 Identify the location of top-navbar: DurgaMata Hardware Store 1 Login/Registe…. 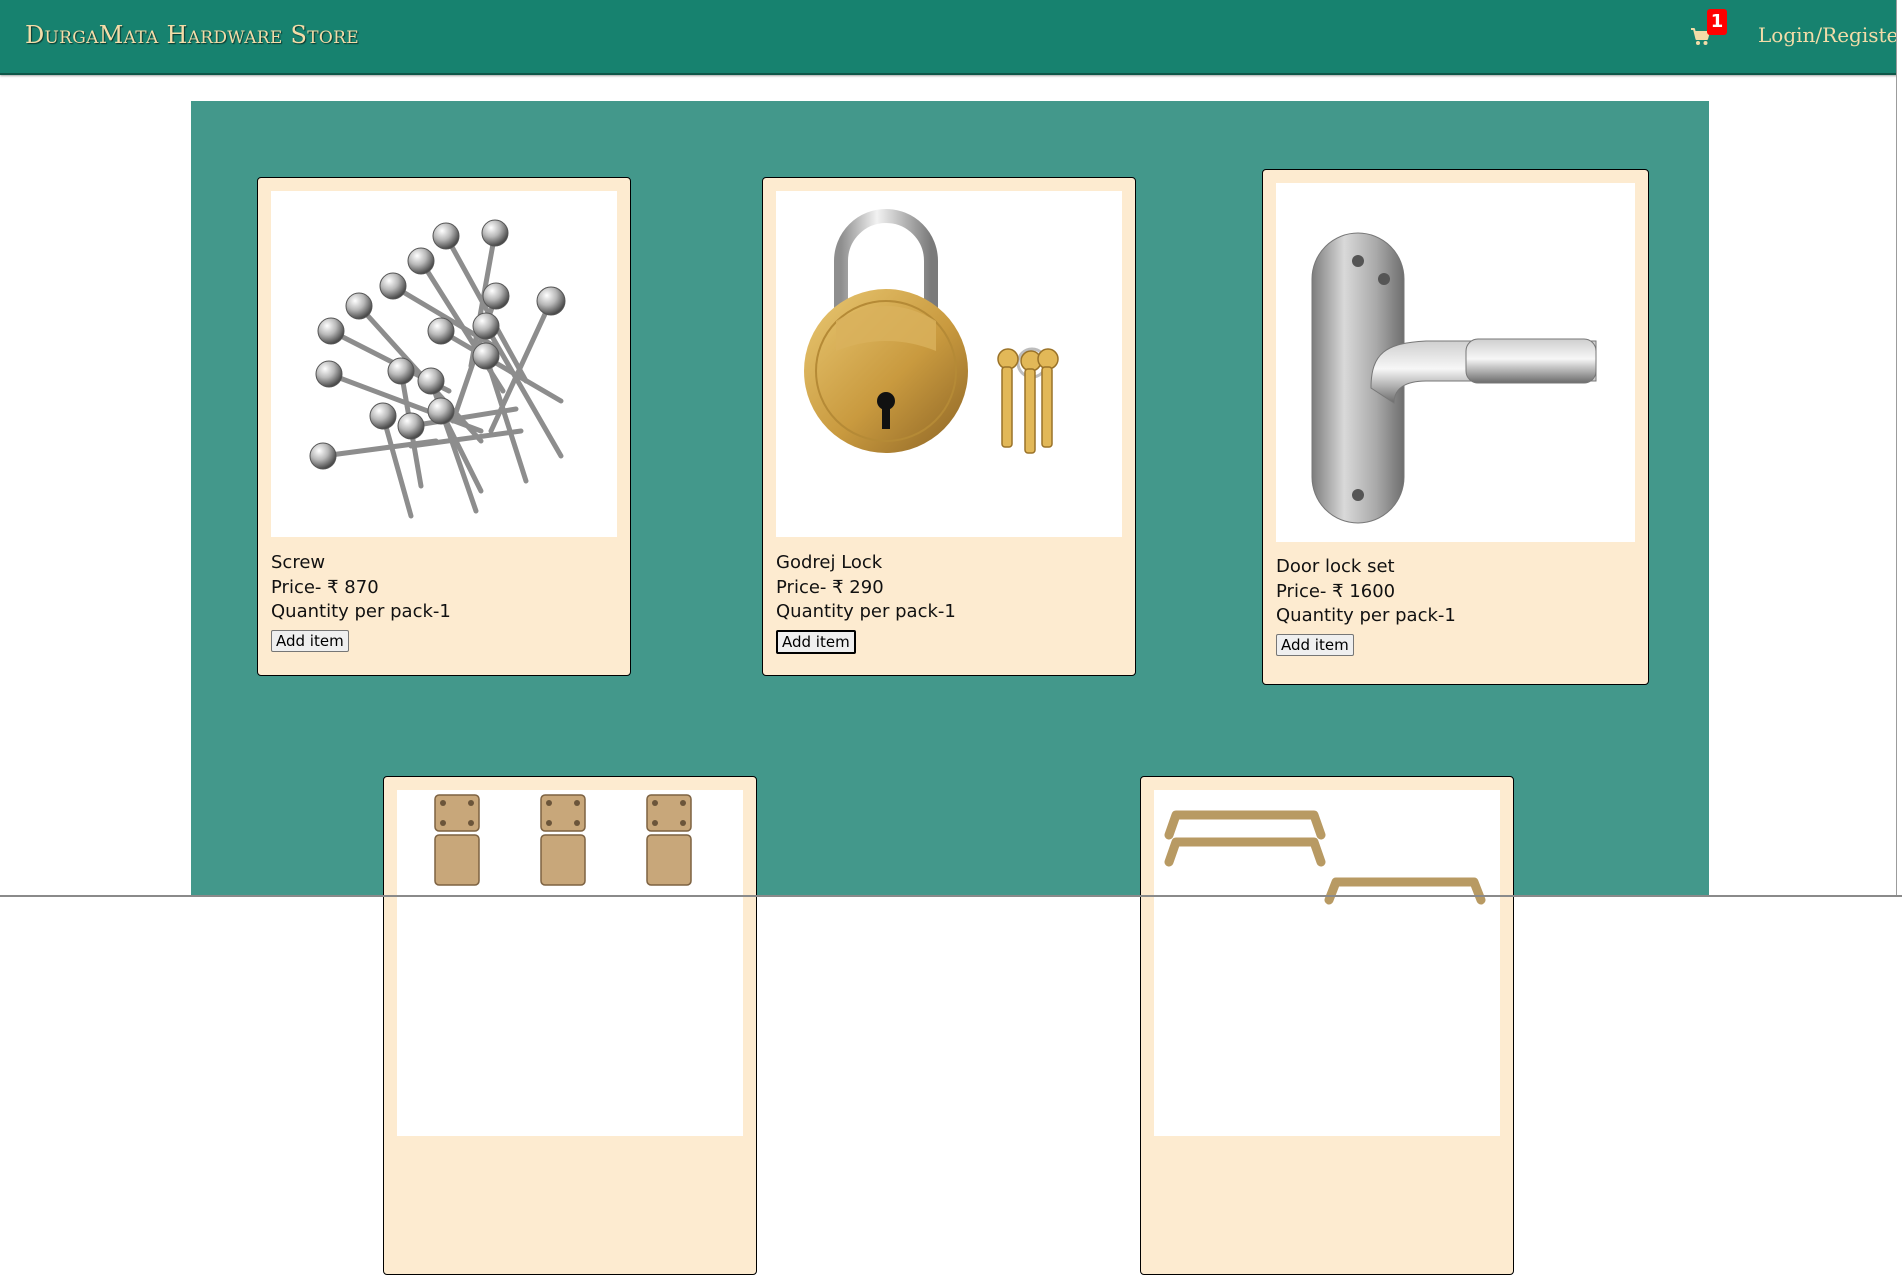
(951, 37).